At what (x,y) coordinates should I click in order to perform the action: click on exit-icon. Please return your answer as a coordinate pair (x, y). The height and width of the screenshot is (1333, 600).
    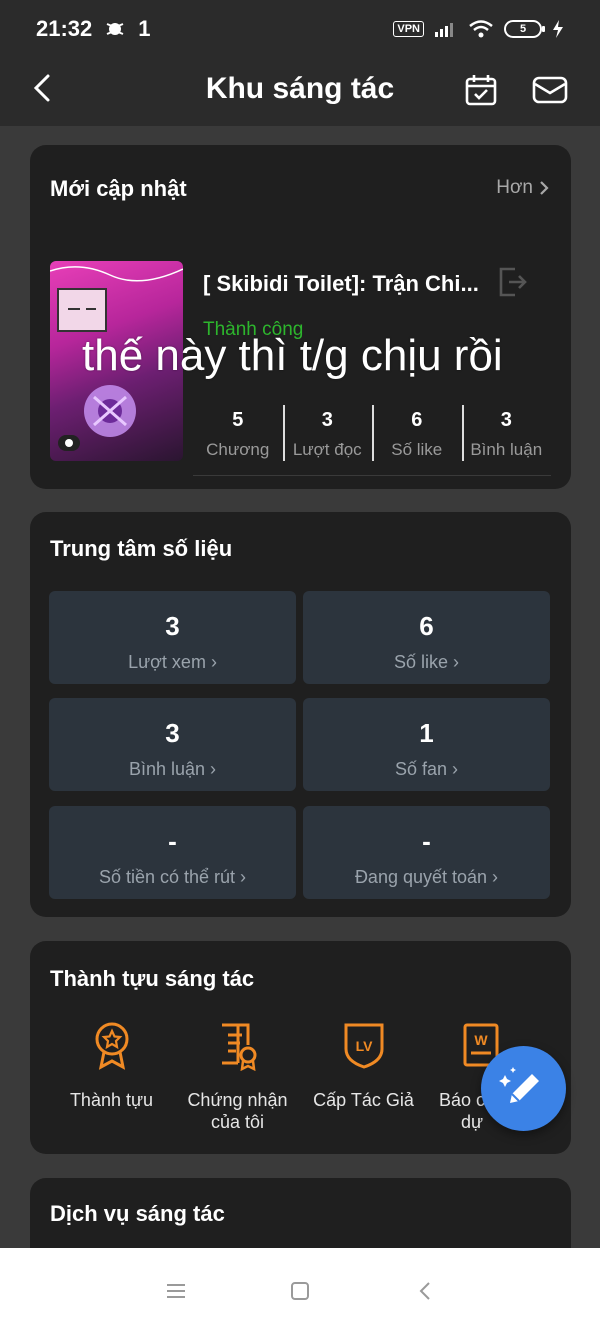
    Looking at the image, I should click on (513, 282).